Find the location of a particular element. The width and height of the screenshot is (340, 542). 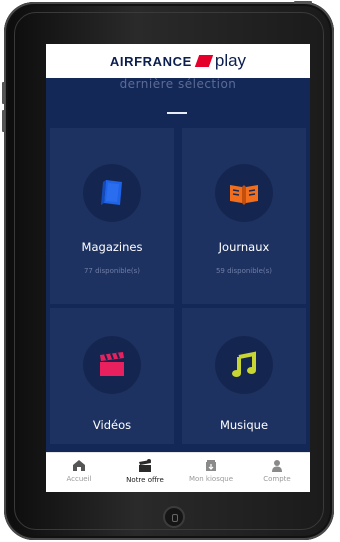

open-book-icon is located at coordinates (244, 195).